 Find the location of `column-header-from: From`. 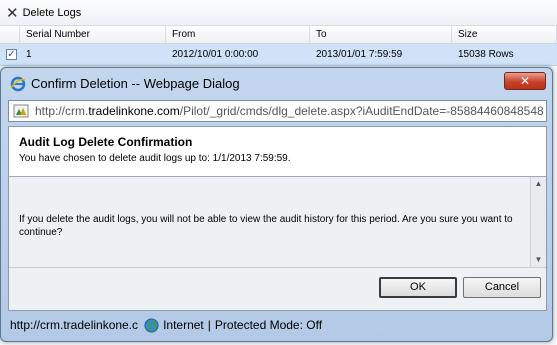

column-header-from: From is located at coordinates (238, 34).